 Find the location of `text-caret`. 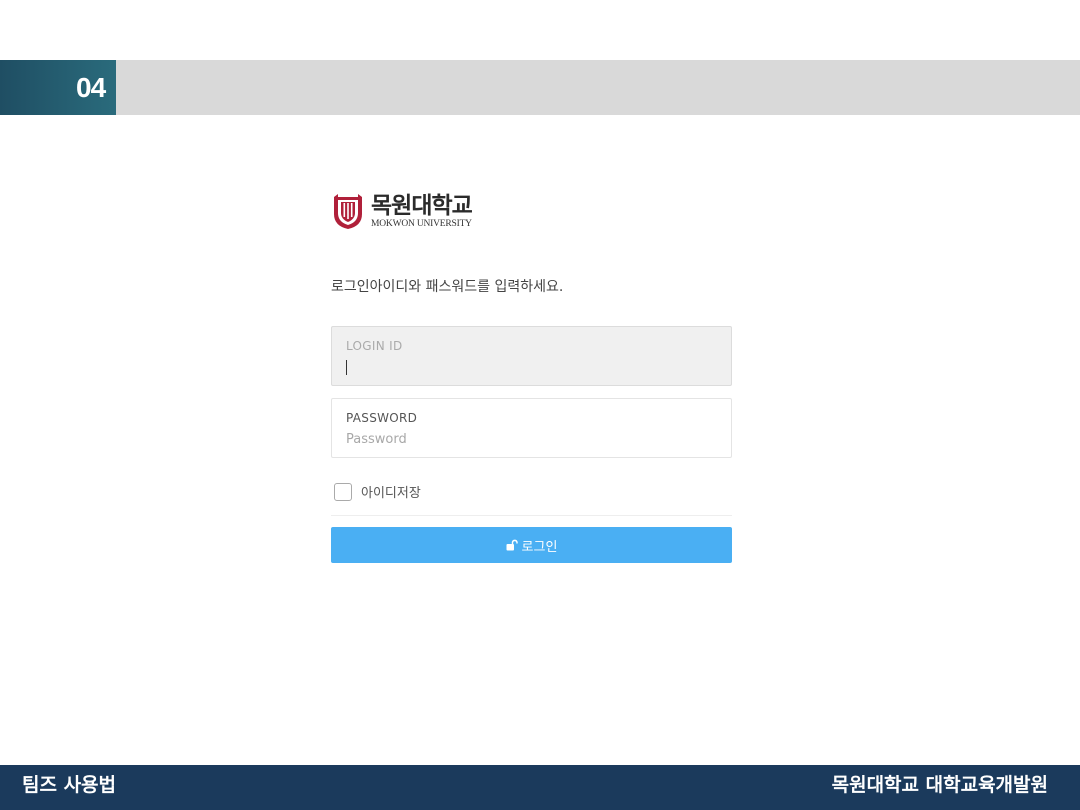

text-caret is located at coordinates (346, 367).